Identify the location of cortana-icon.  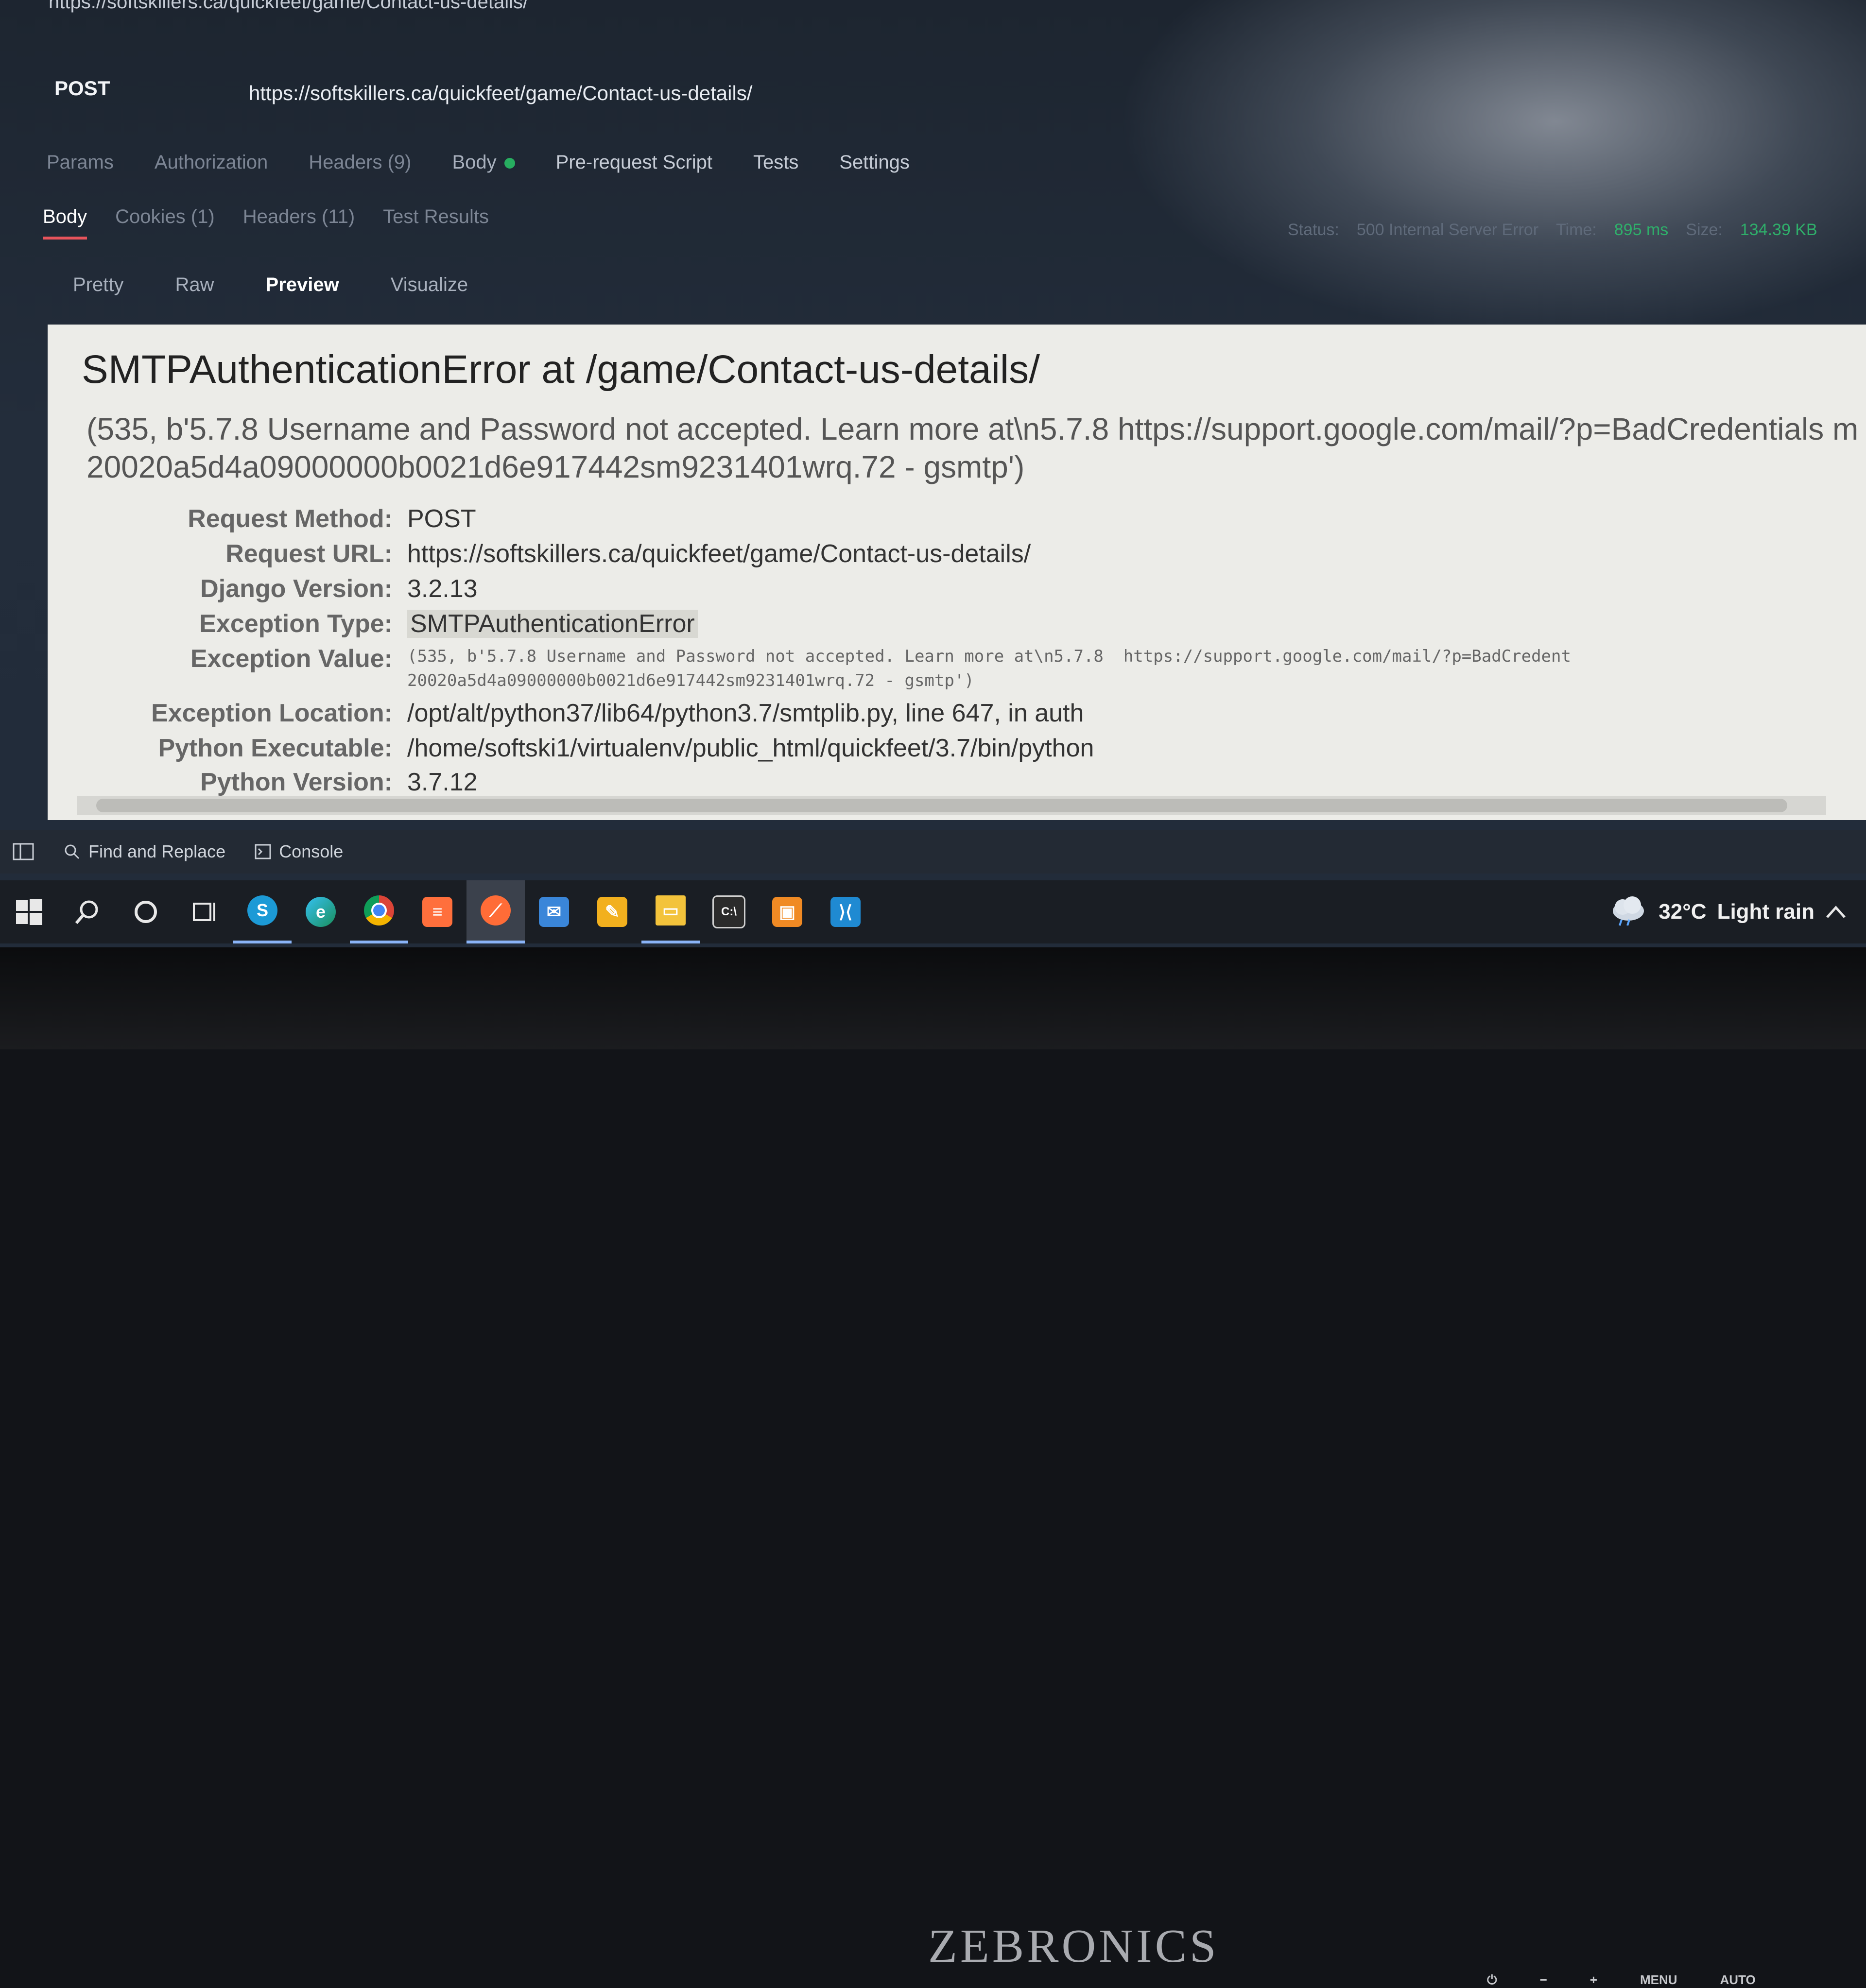
(146, 911).